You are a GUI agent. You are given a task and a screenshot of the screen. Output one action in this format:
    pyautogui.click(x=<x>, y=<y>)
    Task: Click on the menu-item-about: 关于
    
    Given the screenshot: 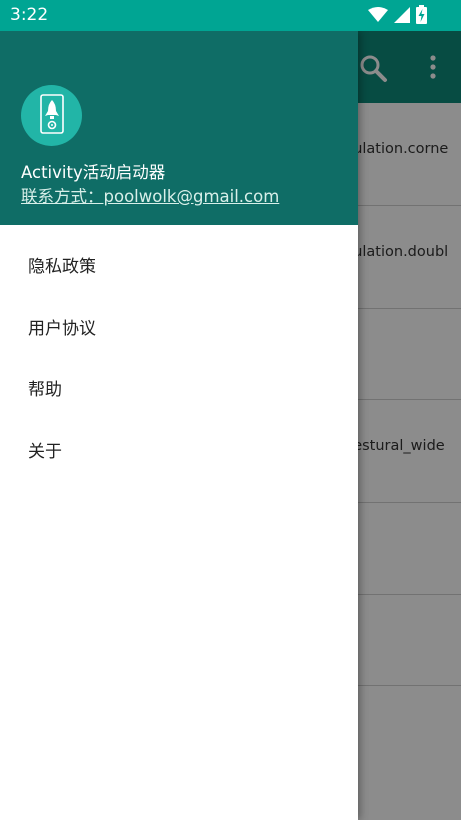 What is the action you would take?
    pyautogui.click(x=179, y=453)
    